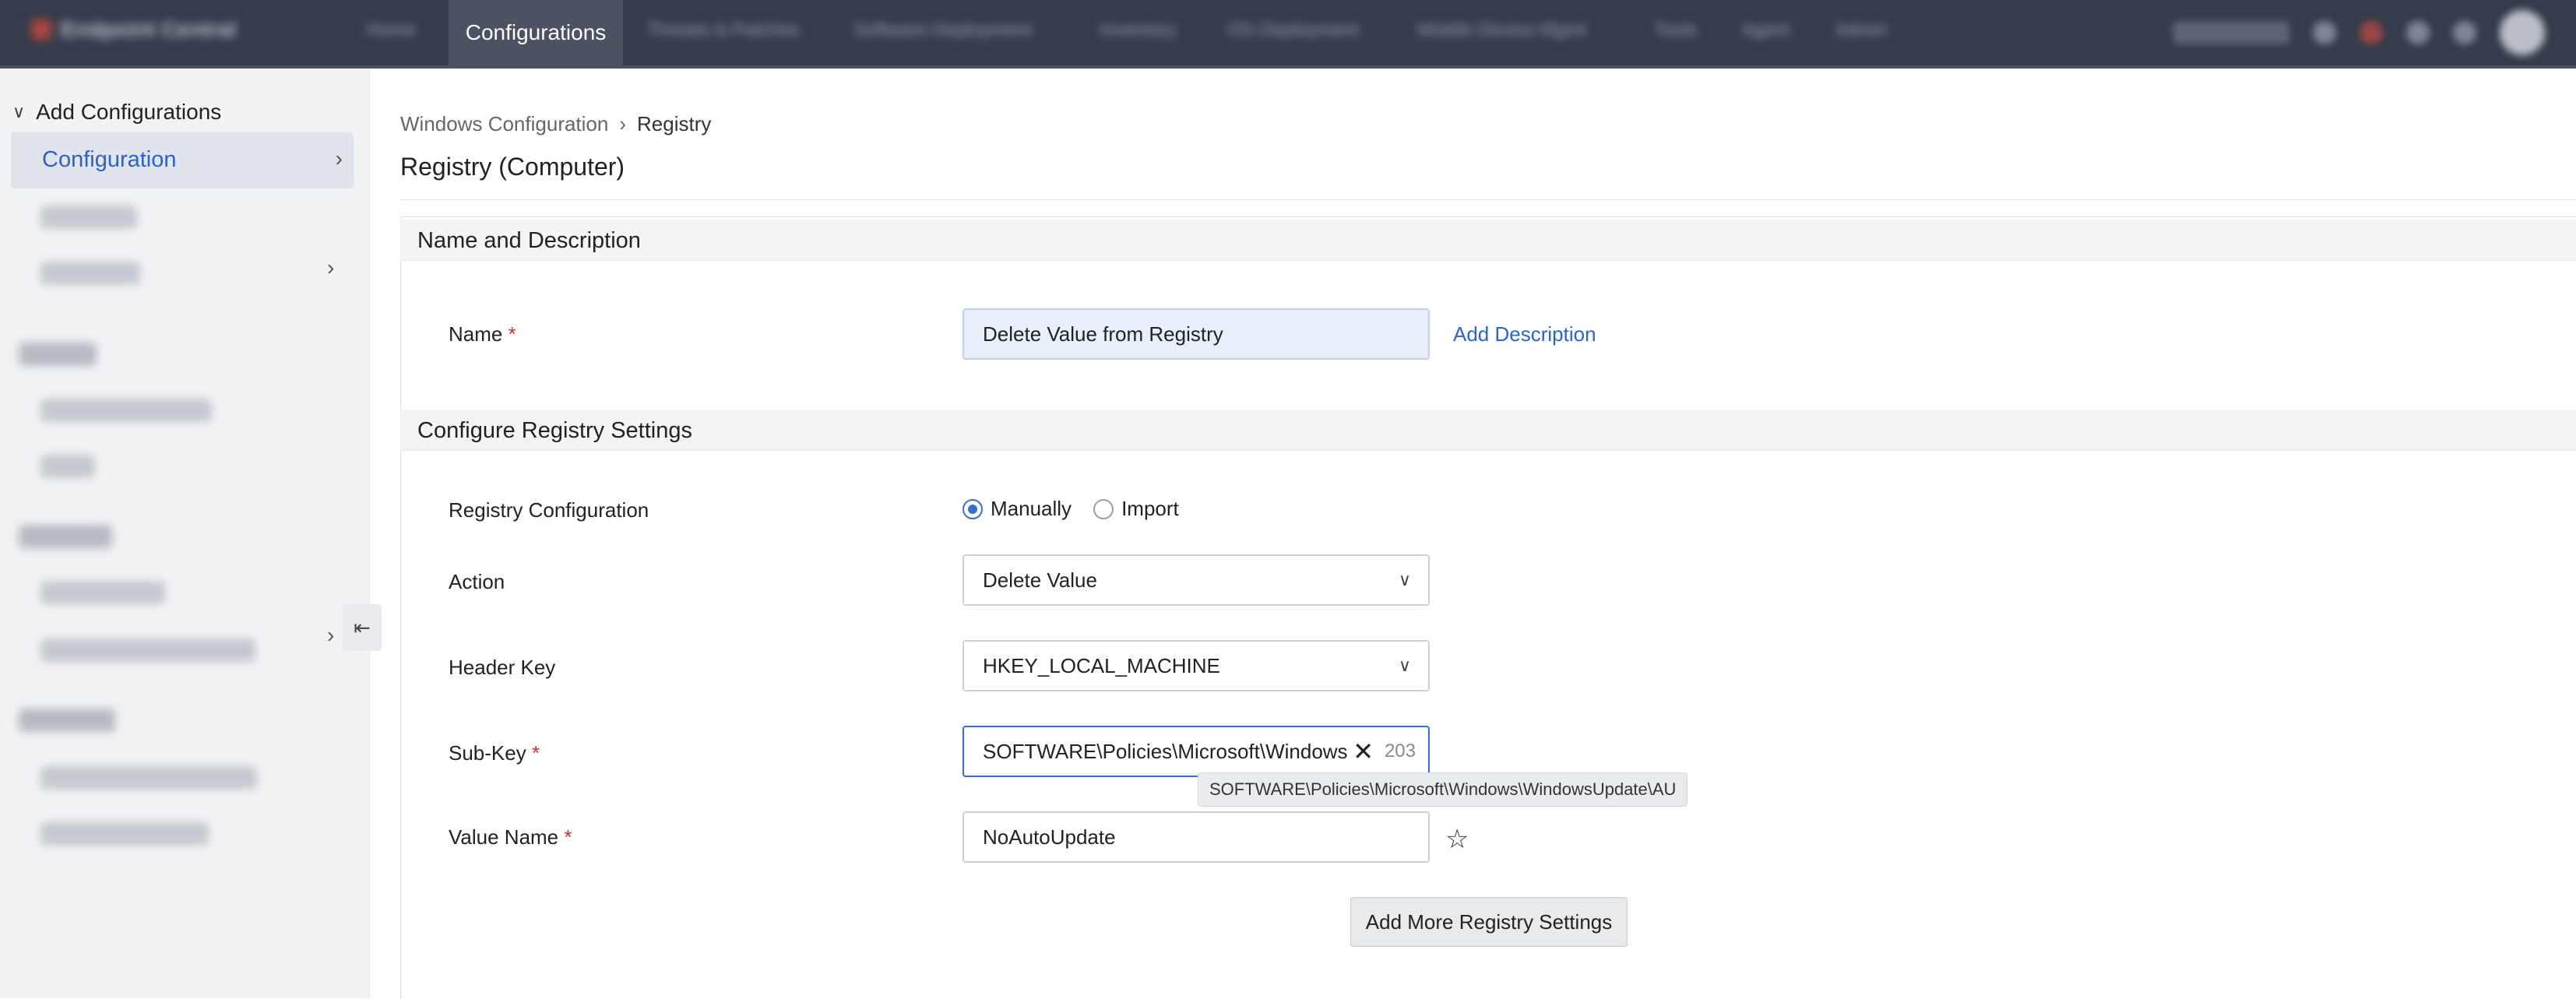  I want to click on nav-item-threats-patches: Threats & Patches, so click(723, 30).